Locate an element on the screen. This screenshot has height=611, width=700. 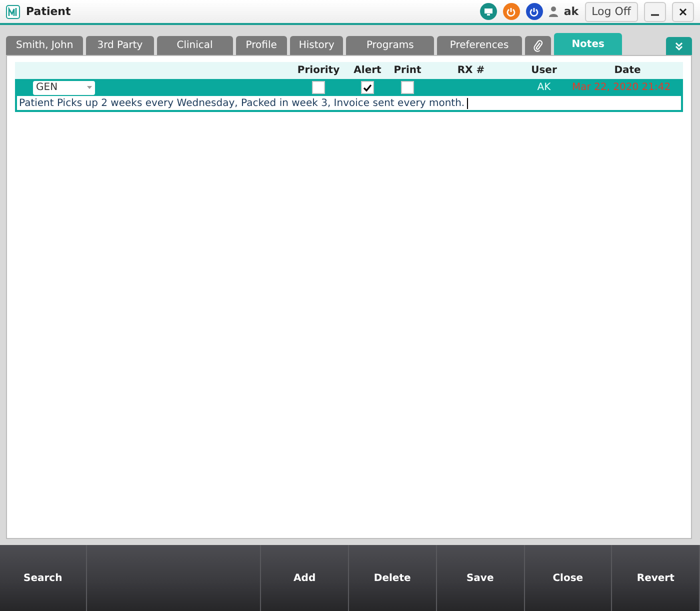
column-header: Priority is located at coordinates (318, 70).